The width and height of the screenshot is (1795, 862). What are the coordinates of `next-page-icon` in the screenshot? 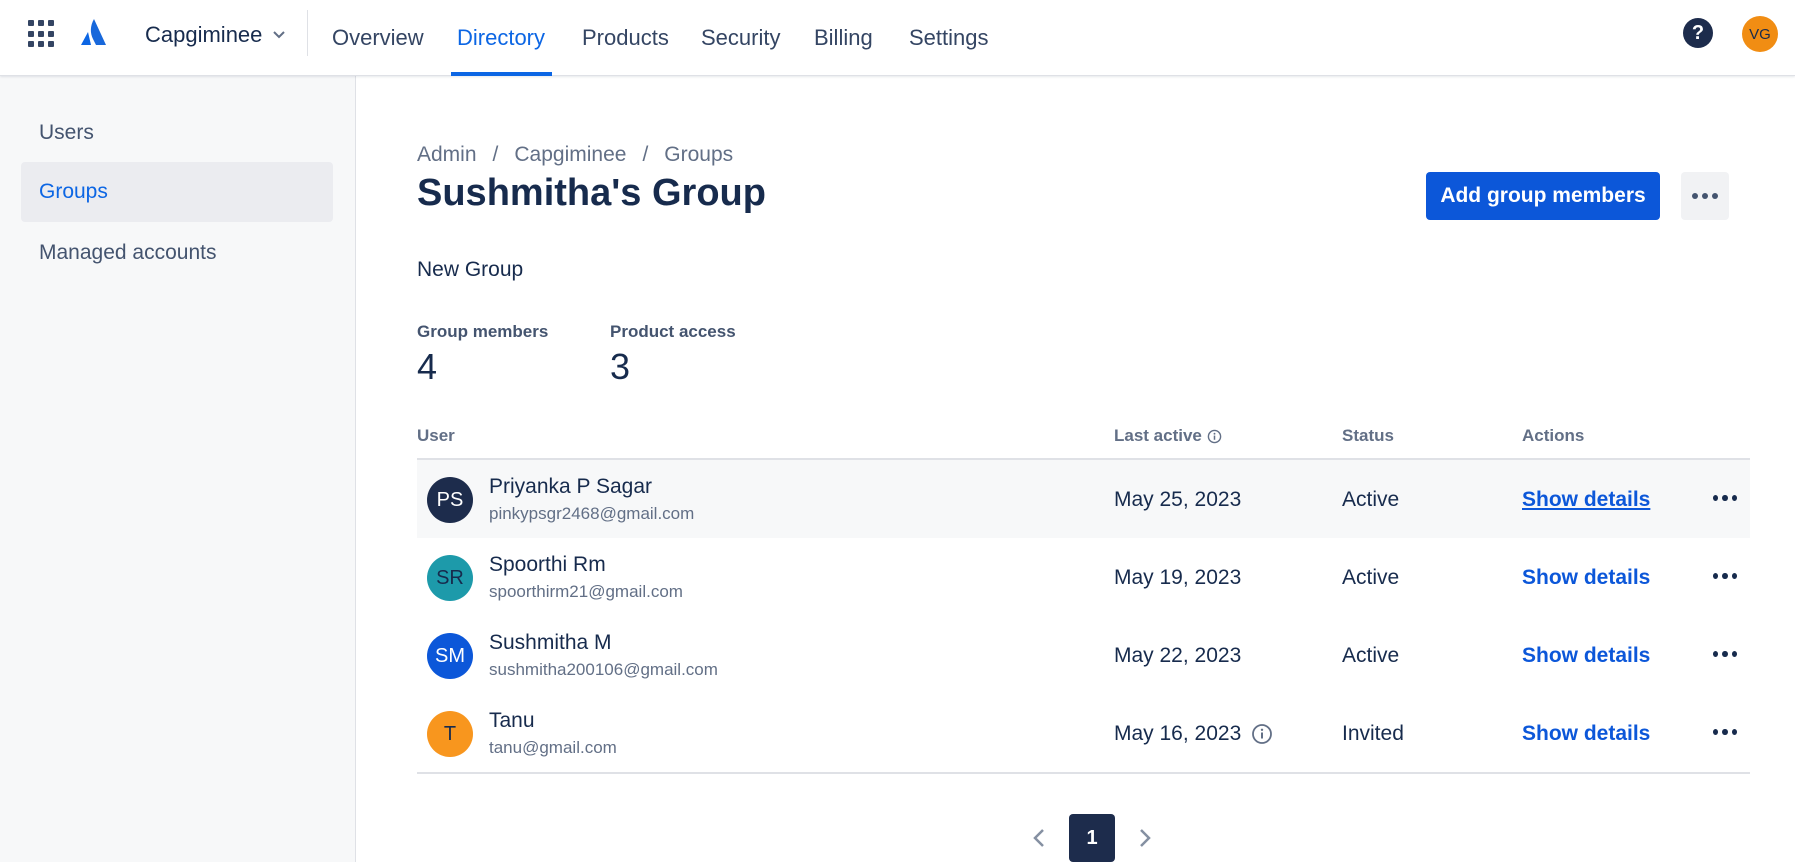 It's located at (1145, 838).